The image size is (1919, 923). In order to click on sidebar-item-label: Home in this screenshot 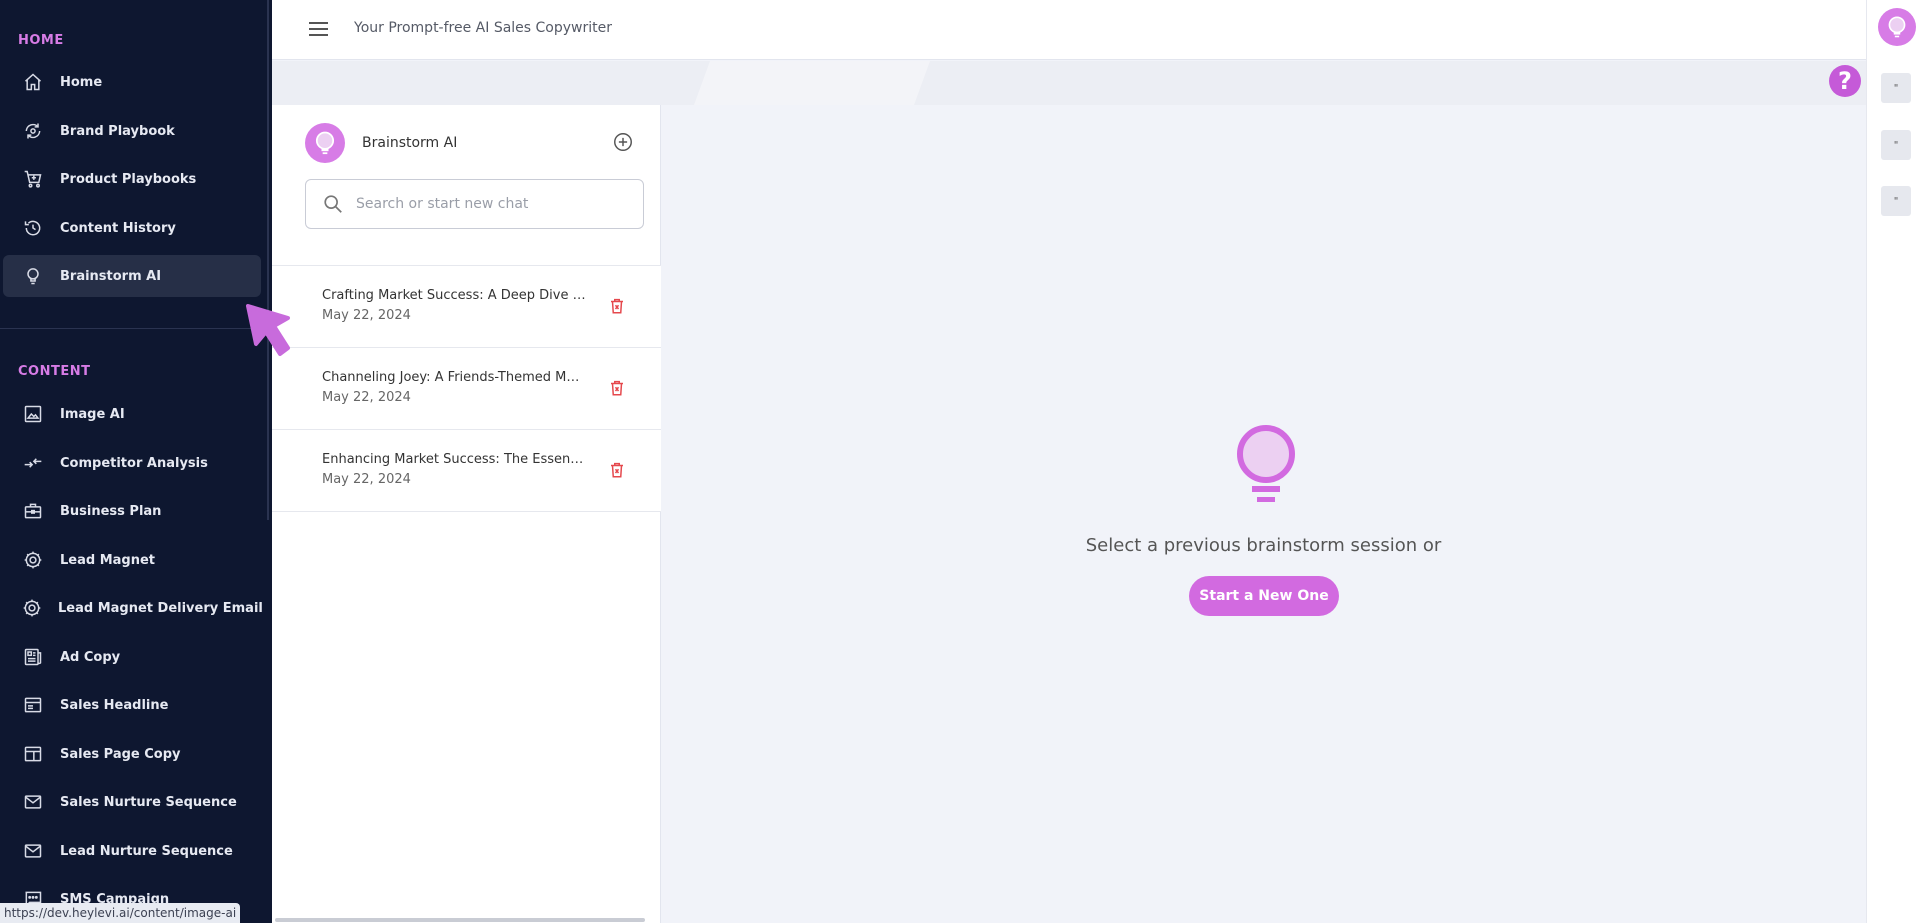, I will do `click(81, 82)`.